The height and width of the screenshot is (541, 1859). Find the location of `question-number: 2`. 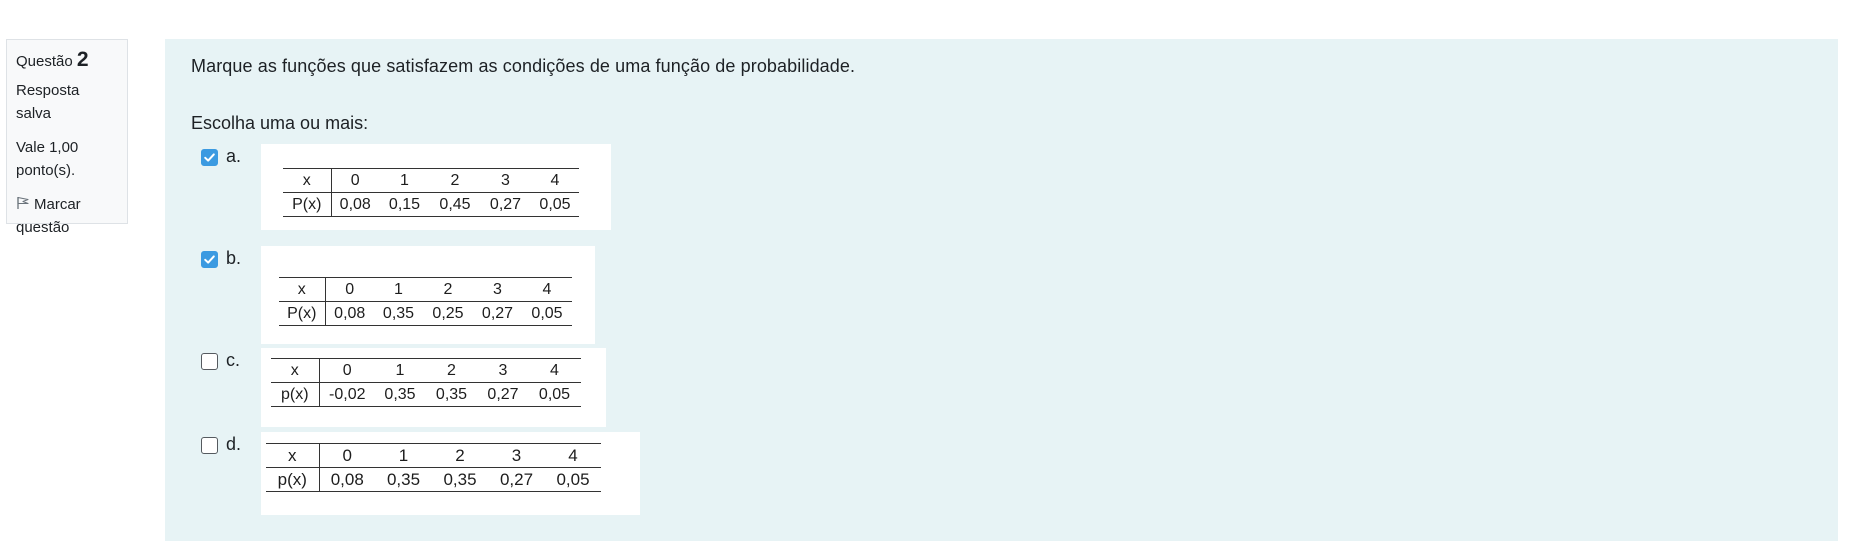

question-number: 2 is located at coordinates (82, 59).